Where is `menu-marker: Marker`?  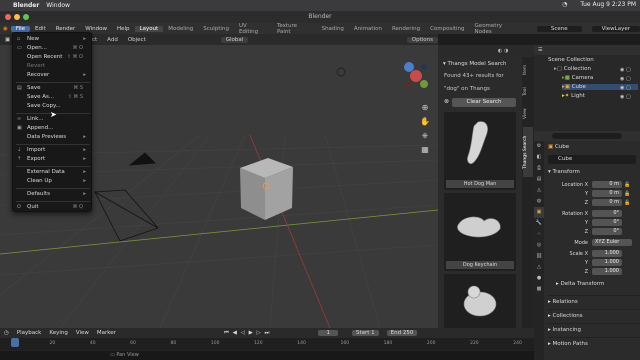
menu-marker: Marker is located at coordinates (106, 333).